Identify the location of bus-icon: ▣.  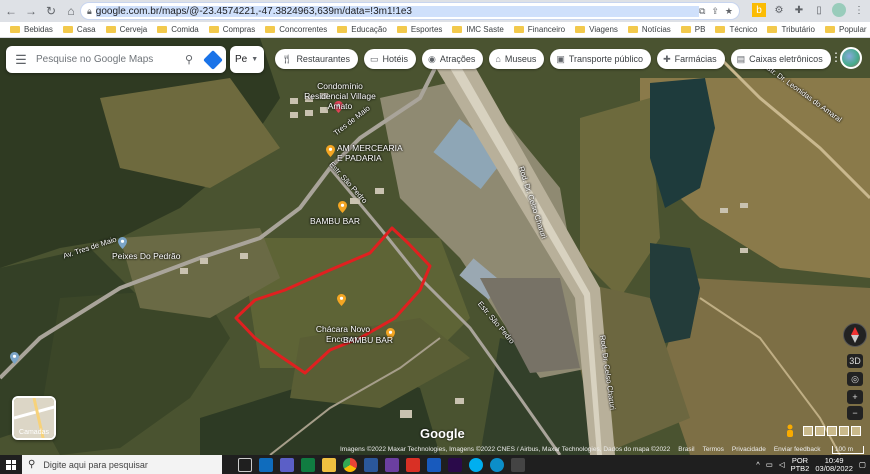
(560, 58).